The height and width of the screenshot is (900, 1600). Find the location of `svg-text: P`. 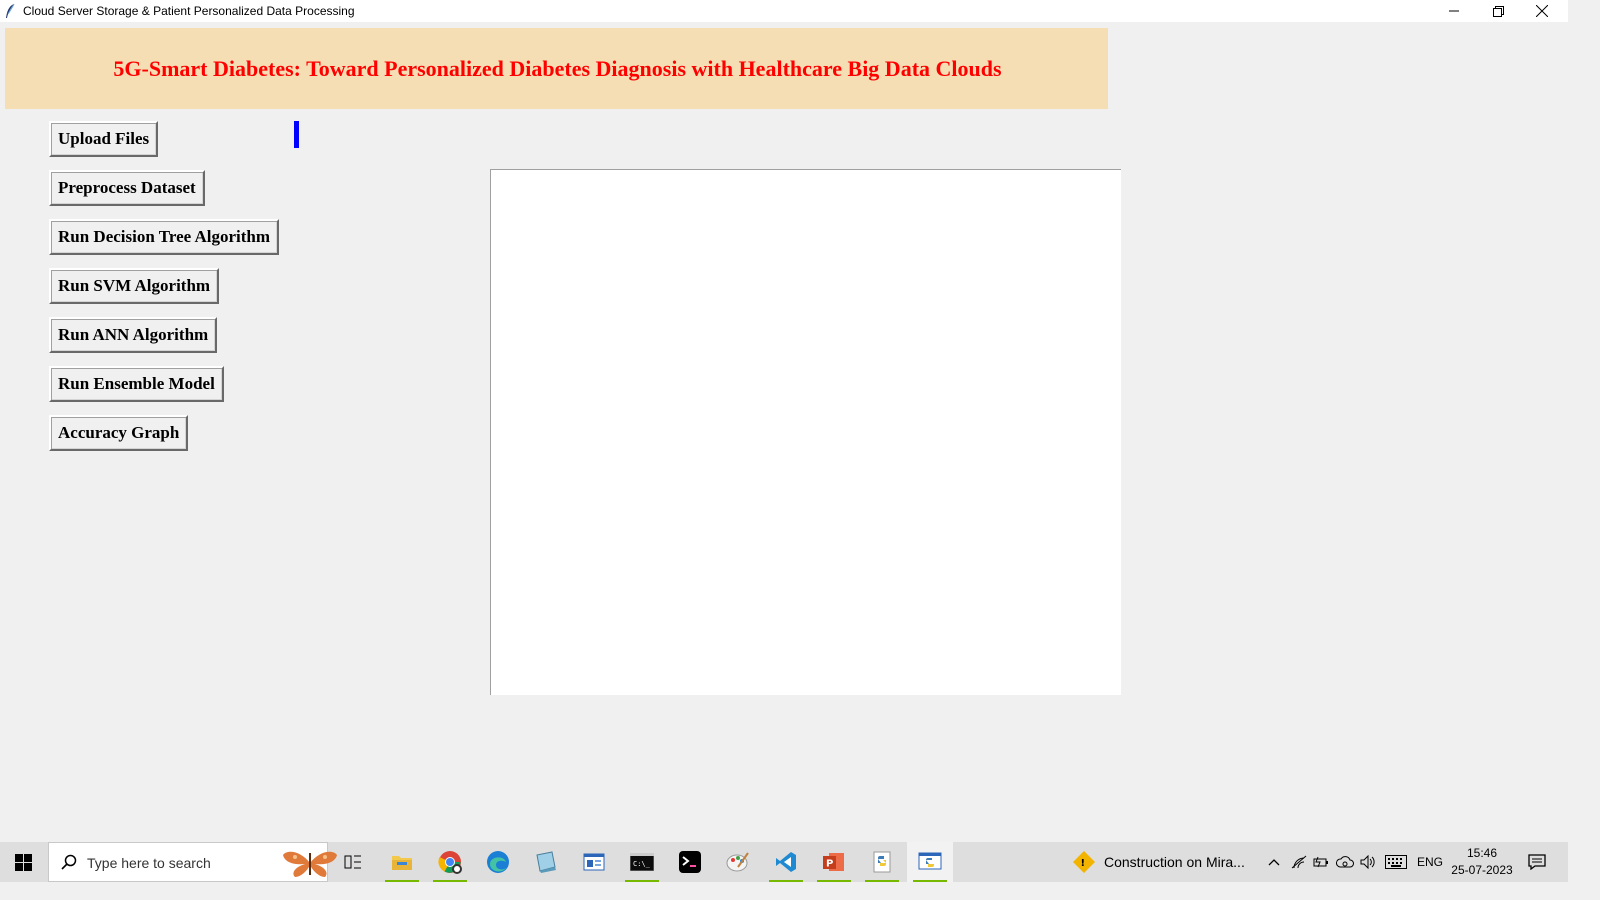

svg-text: P is located at coordinates (829, 864).